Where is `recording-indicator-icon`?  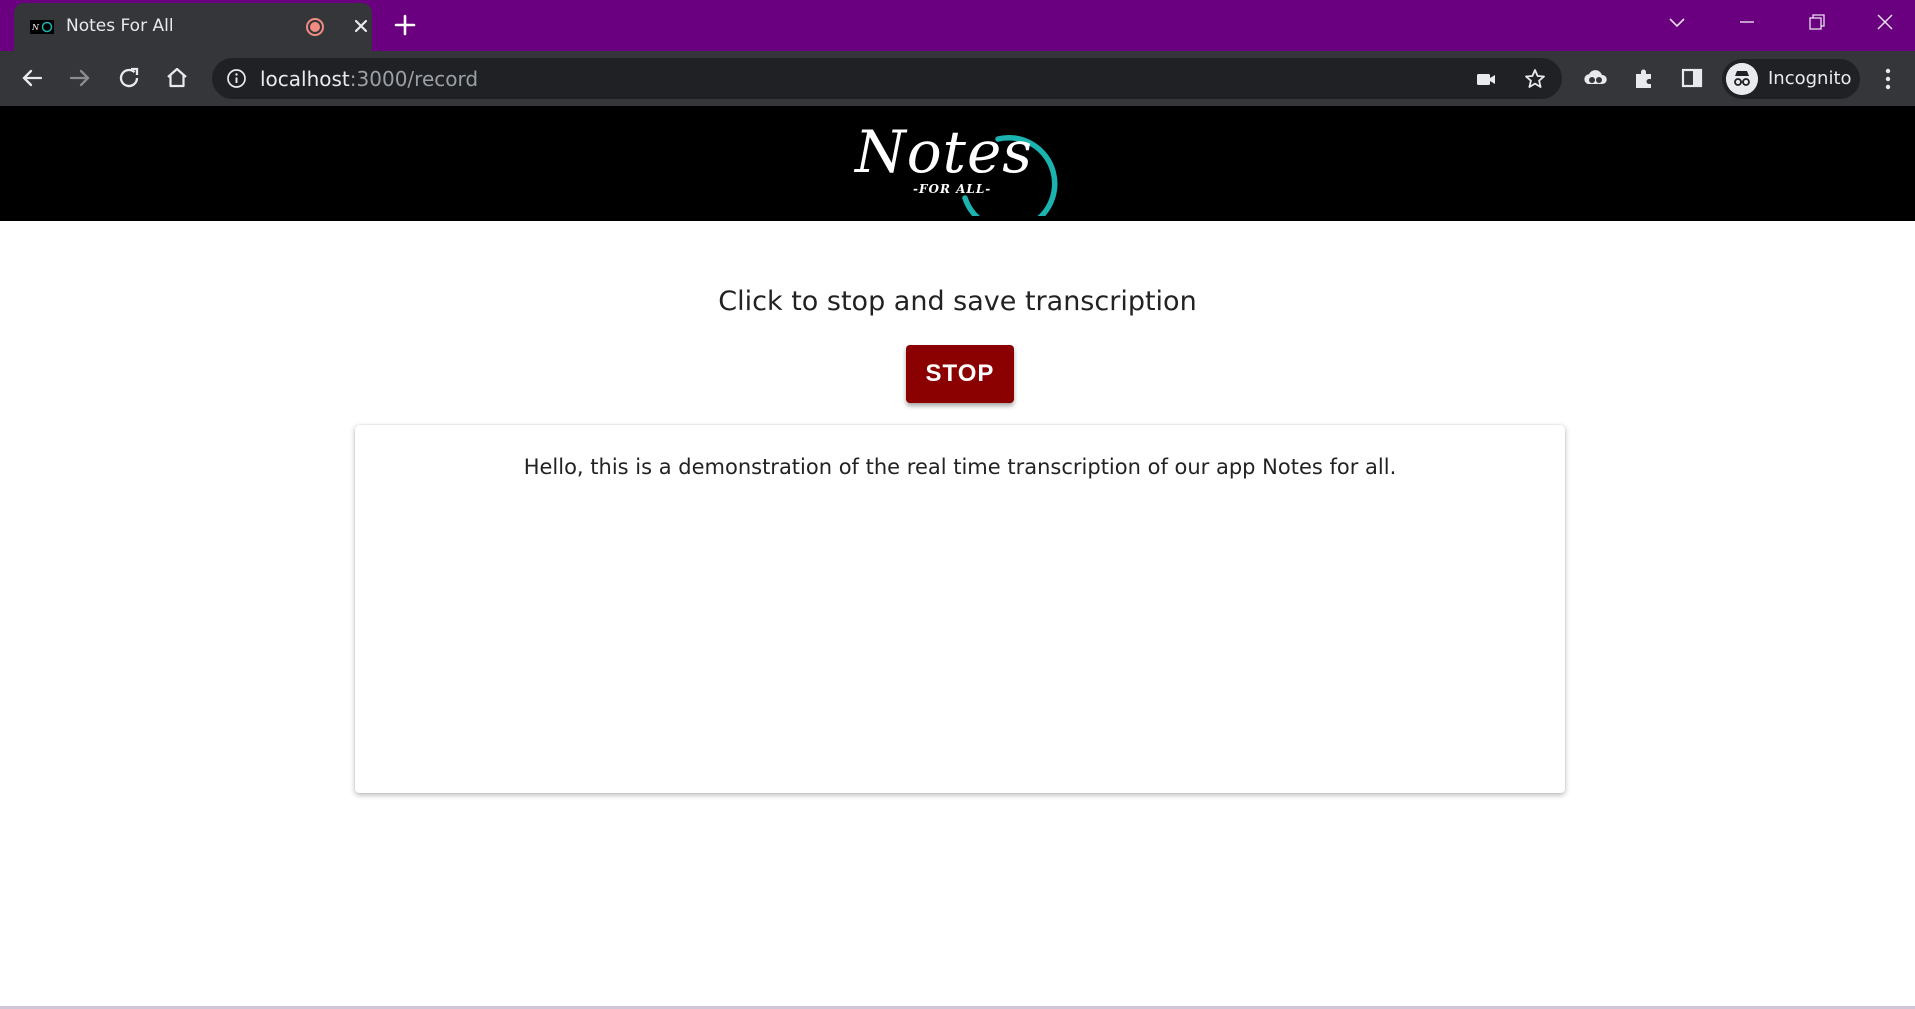
recording-indicator-icon is located at coordinates (315, 27).